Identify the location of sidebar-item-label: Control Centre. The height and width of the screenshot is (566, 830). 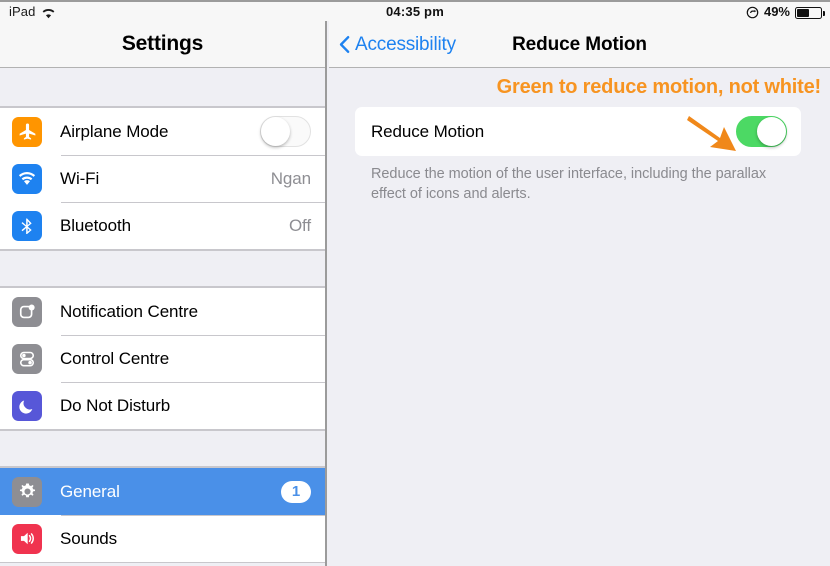
(115, 358).